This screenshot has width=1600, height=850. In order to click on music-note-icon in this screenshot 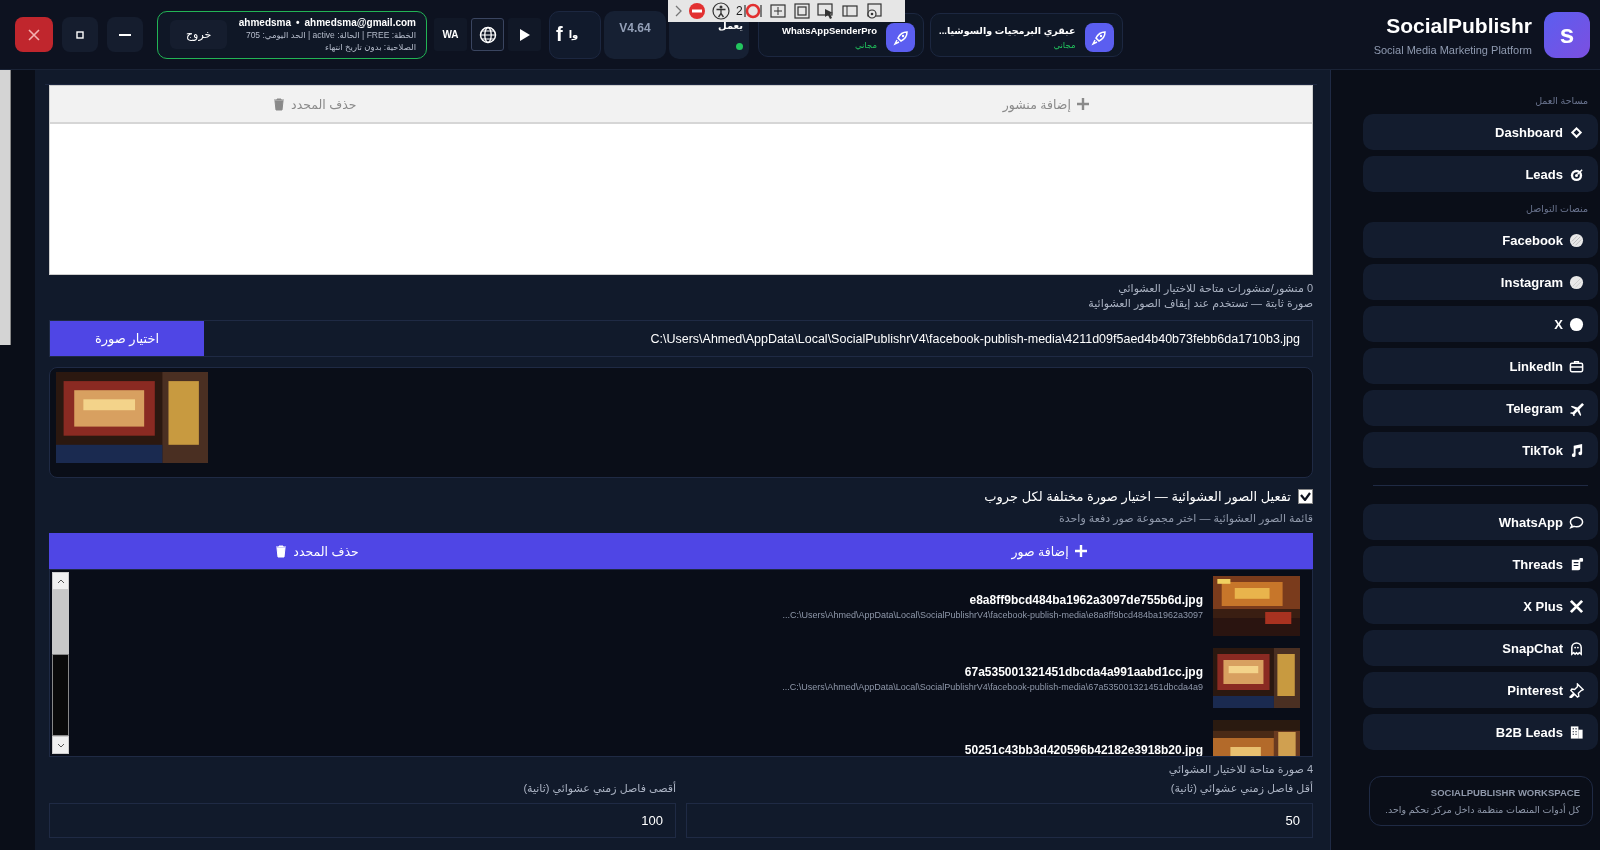, I will do `click(1576, 450)`.